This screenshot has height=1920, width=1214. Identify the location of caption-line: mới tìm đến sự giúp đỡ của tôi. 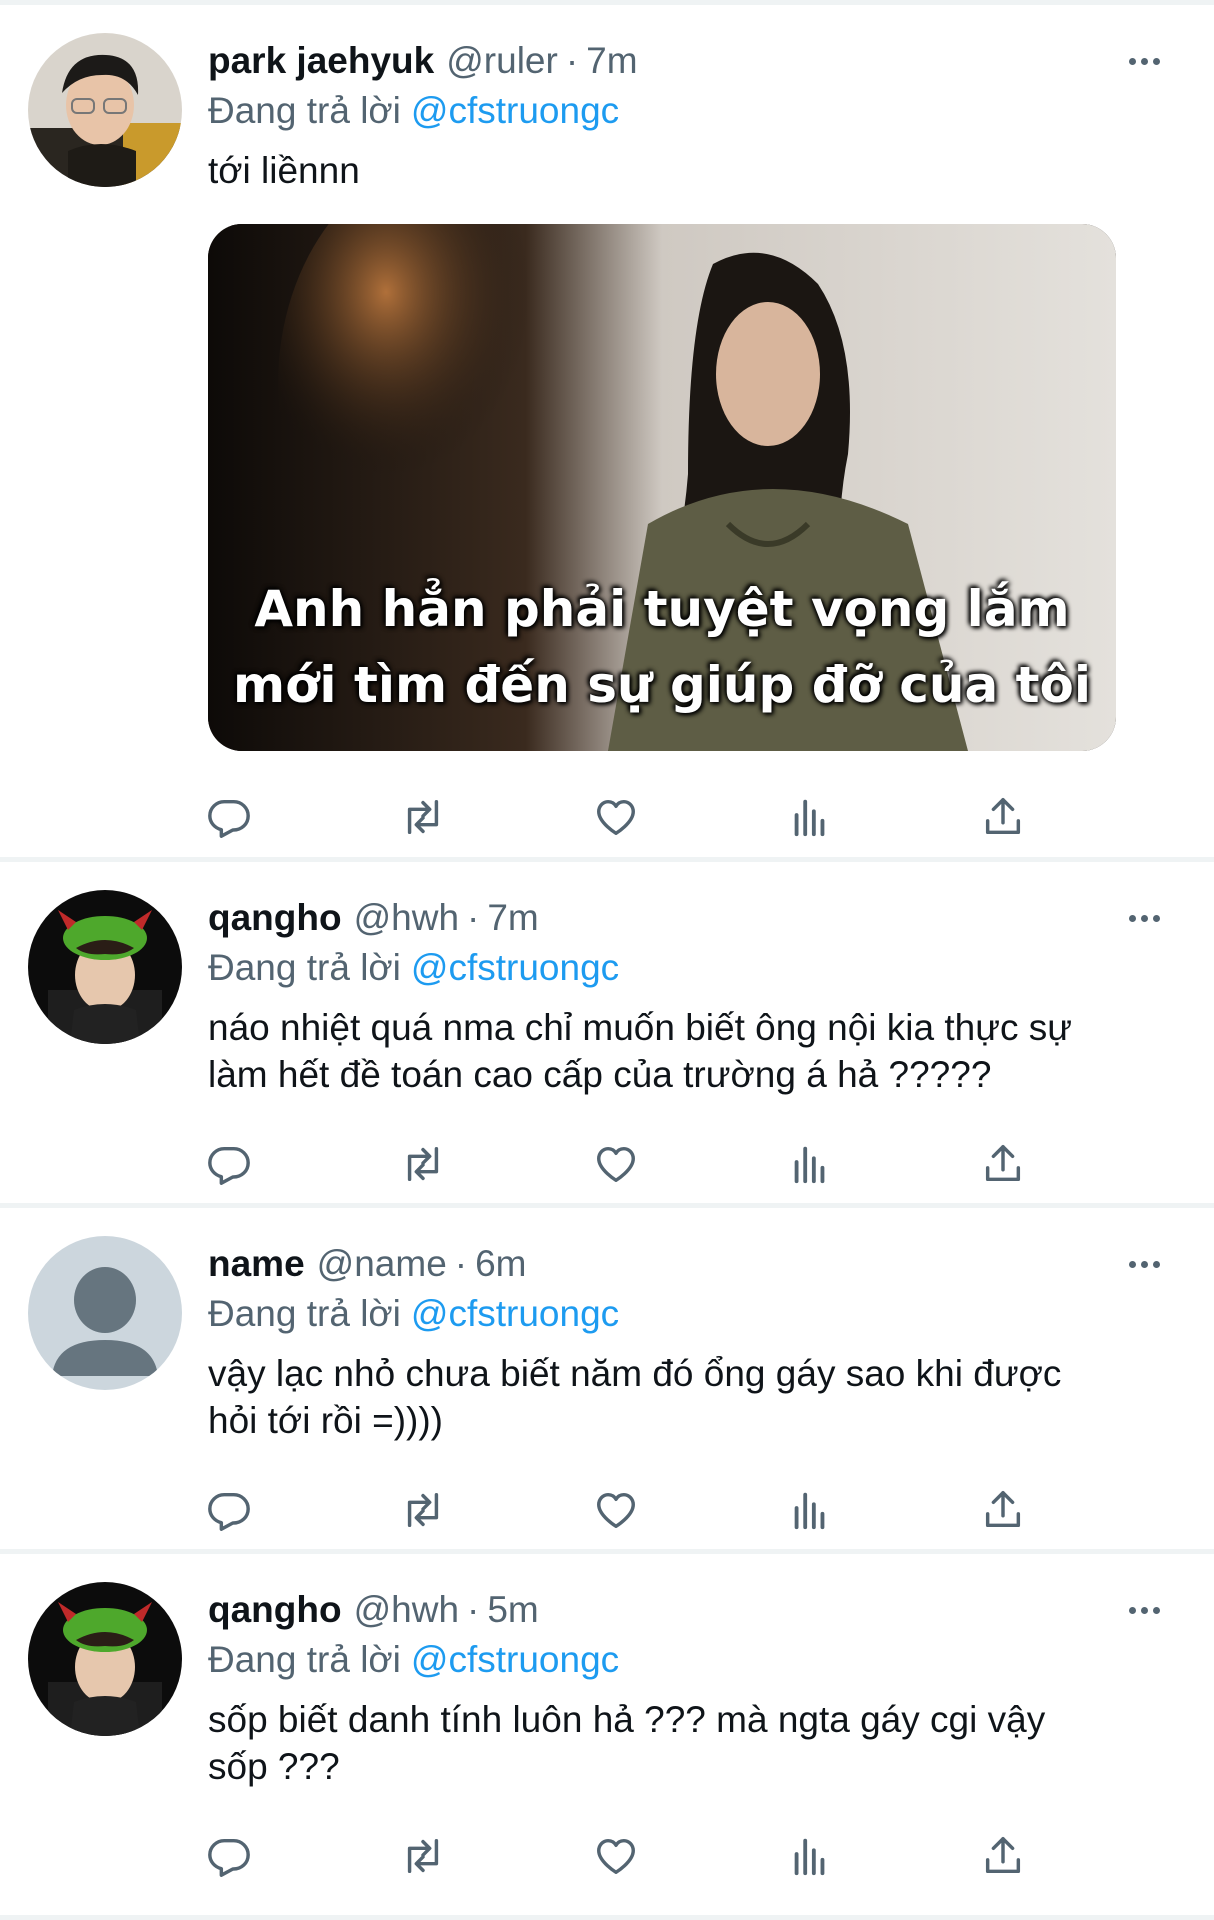
(662, 685).